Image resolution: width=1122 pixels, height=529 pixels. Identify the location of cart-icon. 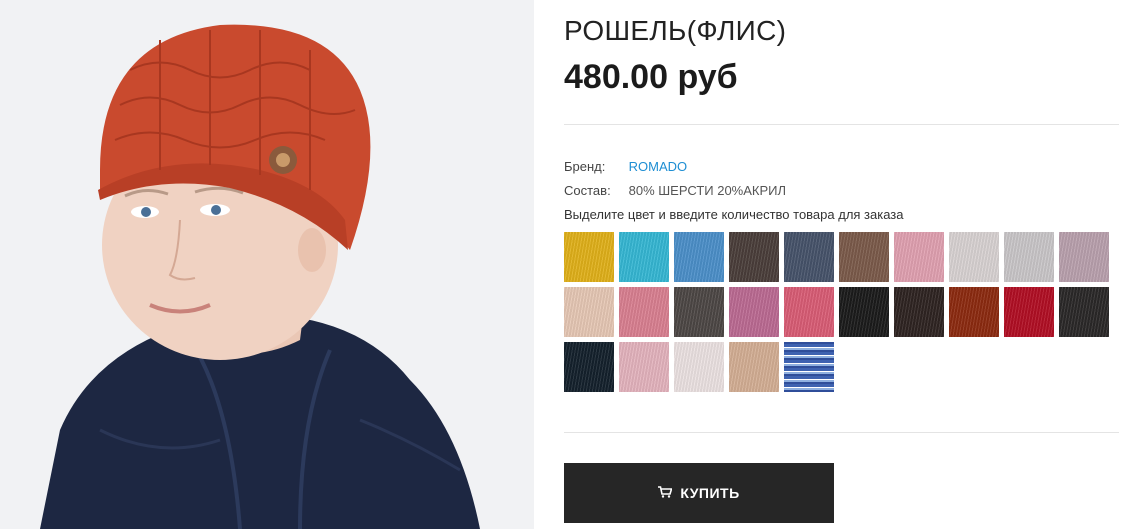
(665, 493).